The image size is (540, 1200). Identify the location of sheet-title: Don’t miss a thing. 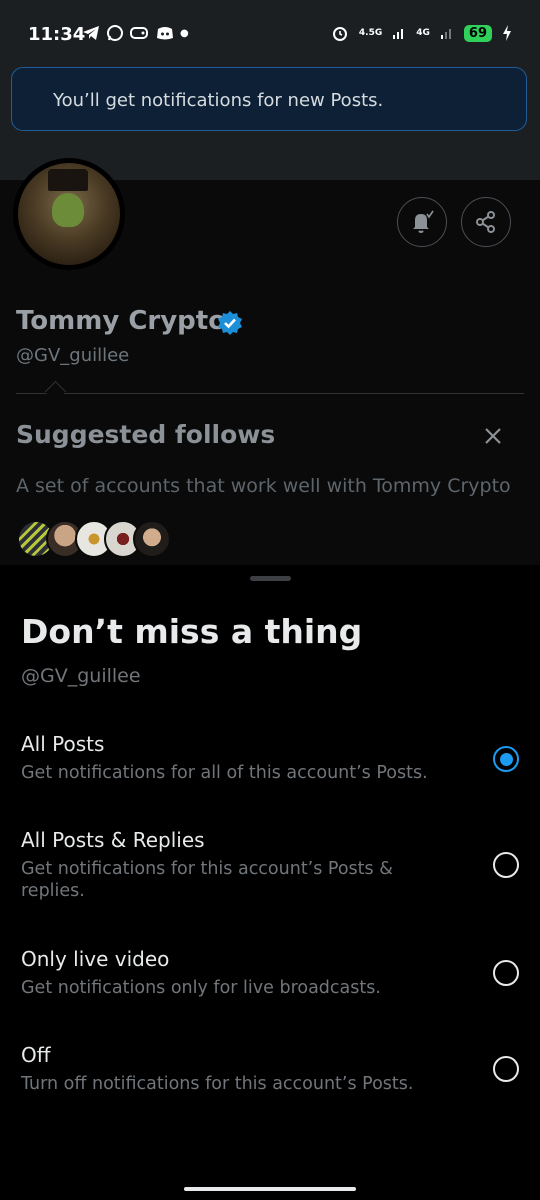
(192, 631).